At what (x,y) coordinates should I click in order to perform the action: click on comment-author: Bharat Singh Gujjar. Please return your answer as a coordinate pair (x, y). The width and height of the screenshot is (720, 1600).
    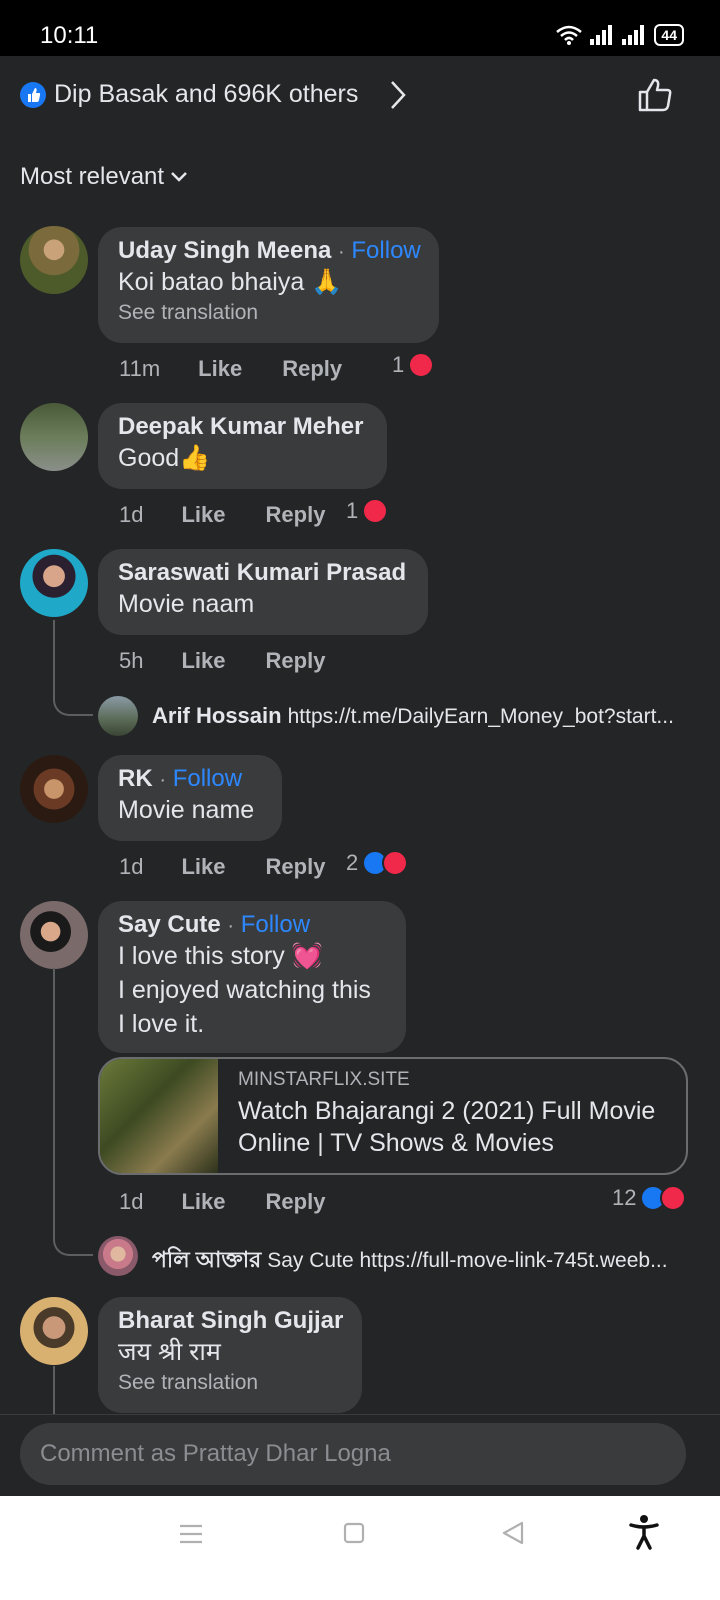
    Looking at the image, I should click on (230, 1320).